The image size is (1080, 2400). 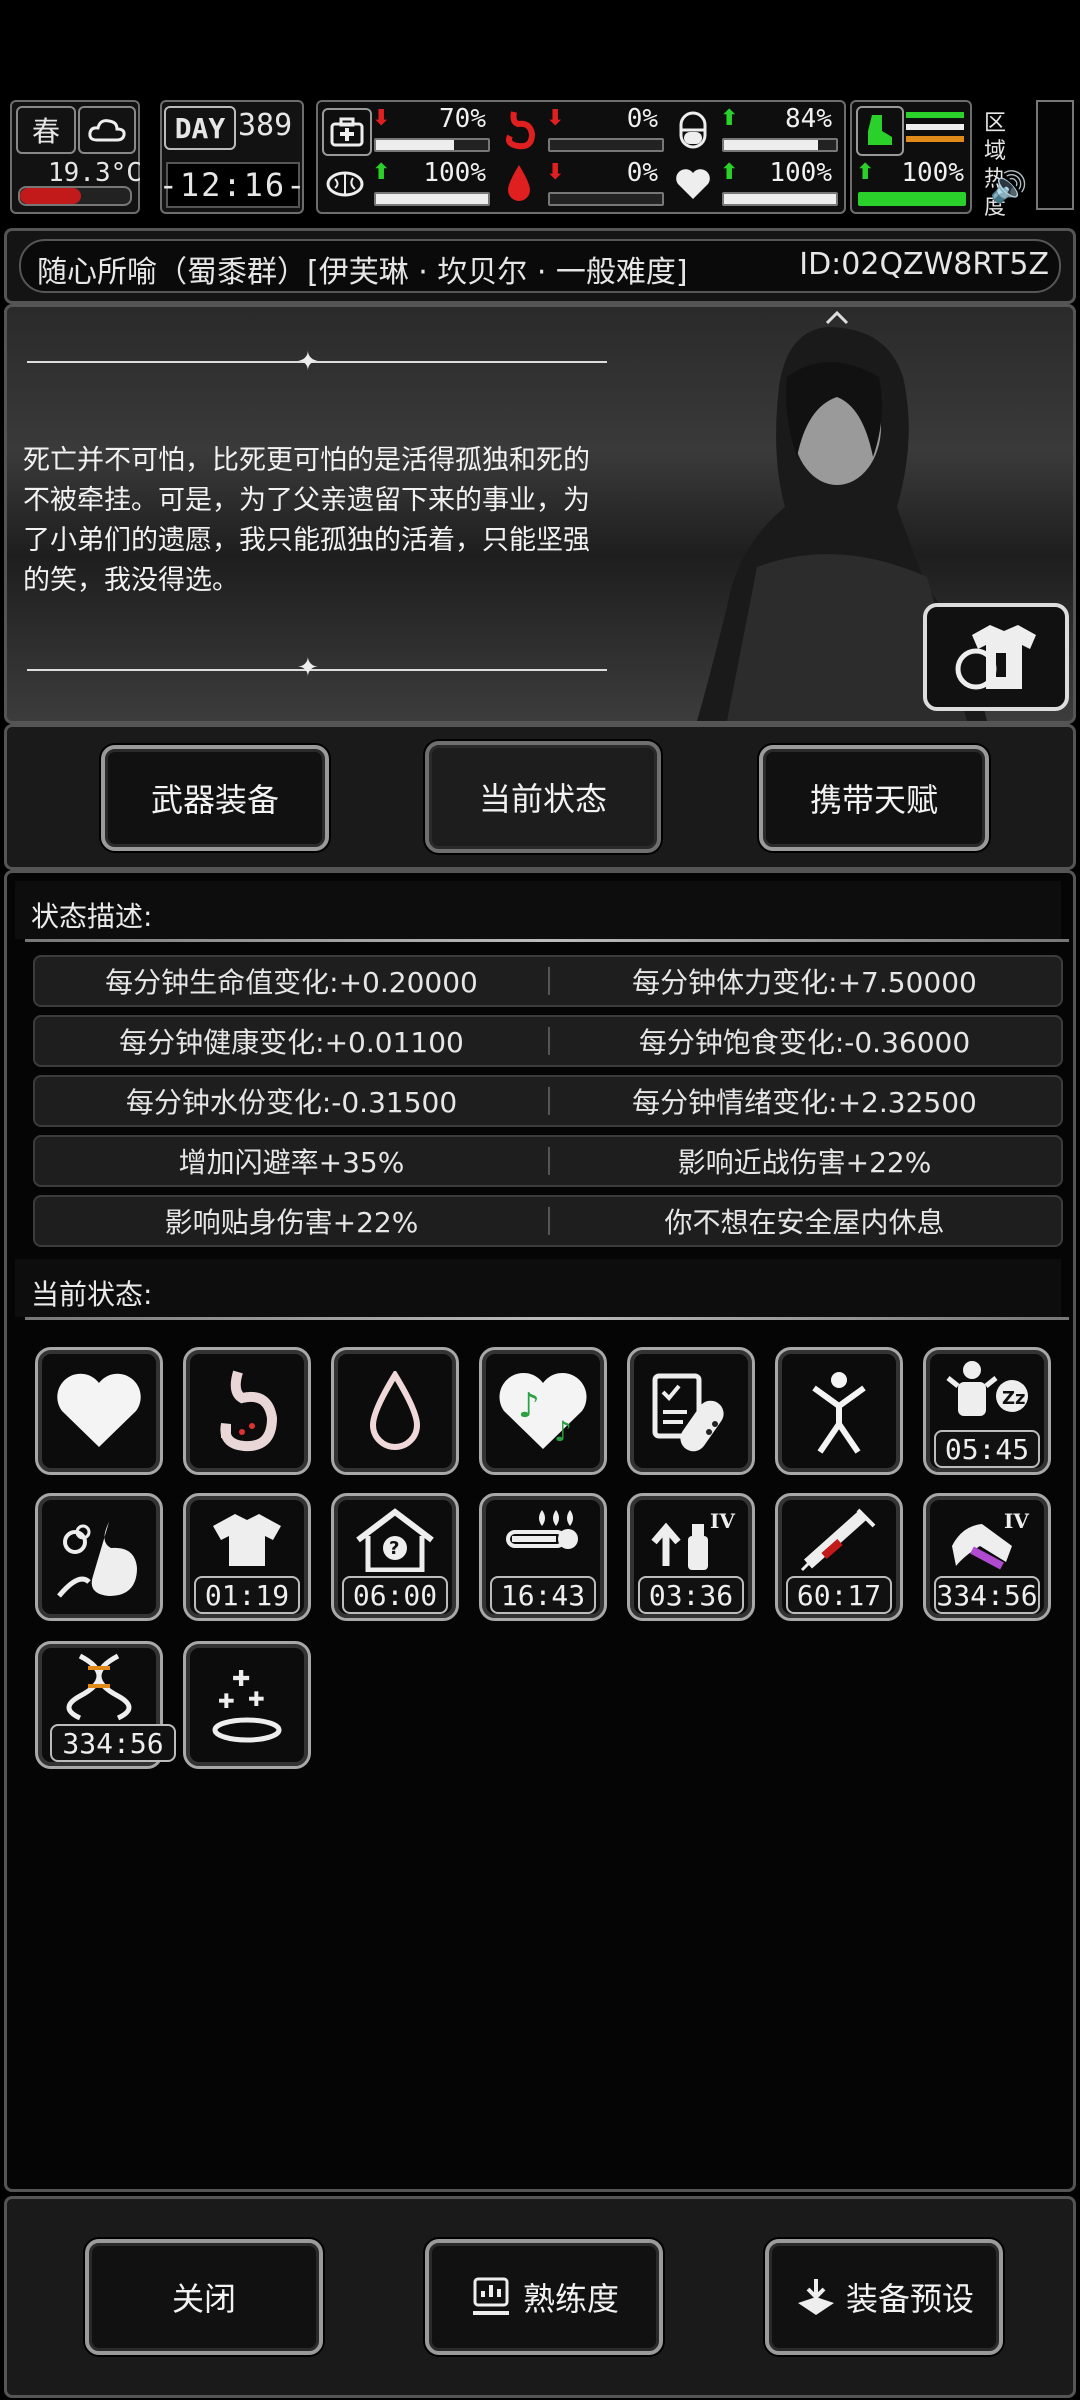 I want to click on stomach-hunger-icon, so click(x=519, y=130).